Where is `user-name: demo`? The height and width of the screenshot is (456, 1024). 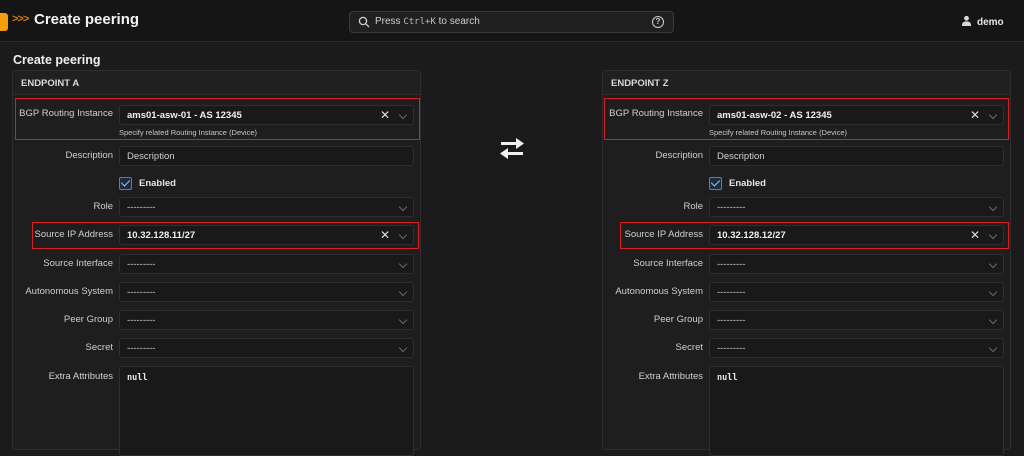 user-name: demo is located at coordinates (990, 22).